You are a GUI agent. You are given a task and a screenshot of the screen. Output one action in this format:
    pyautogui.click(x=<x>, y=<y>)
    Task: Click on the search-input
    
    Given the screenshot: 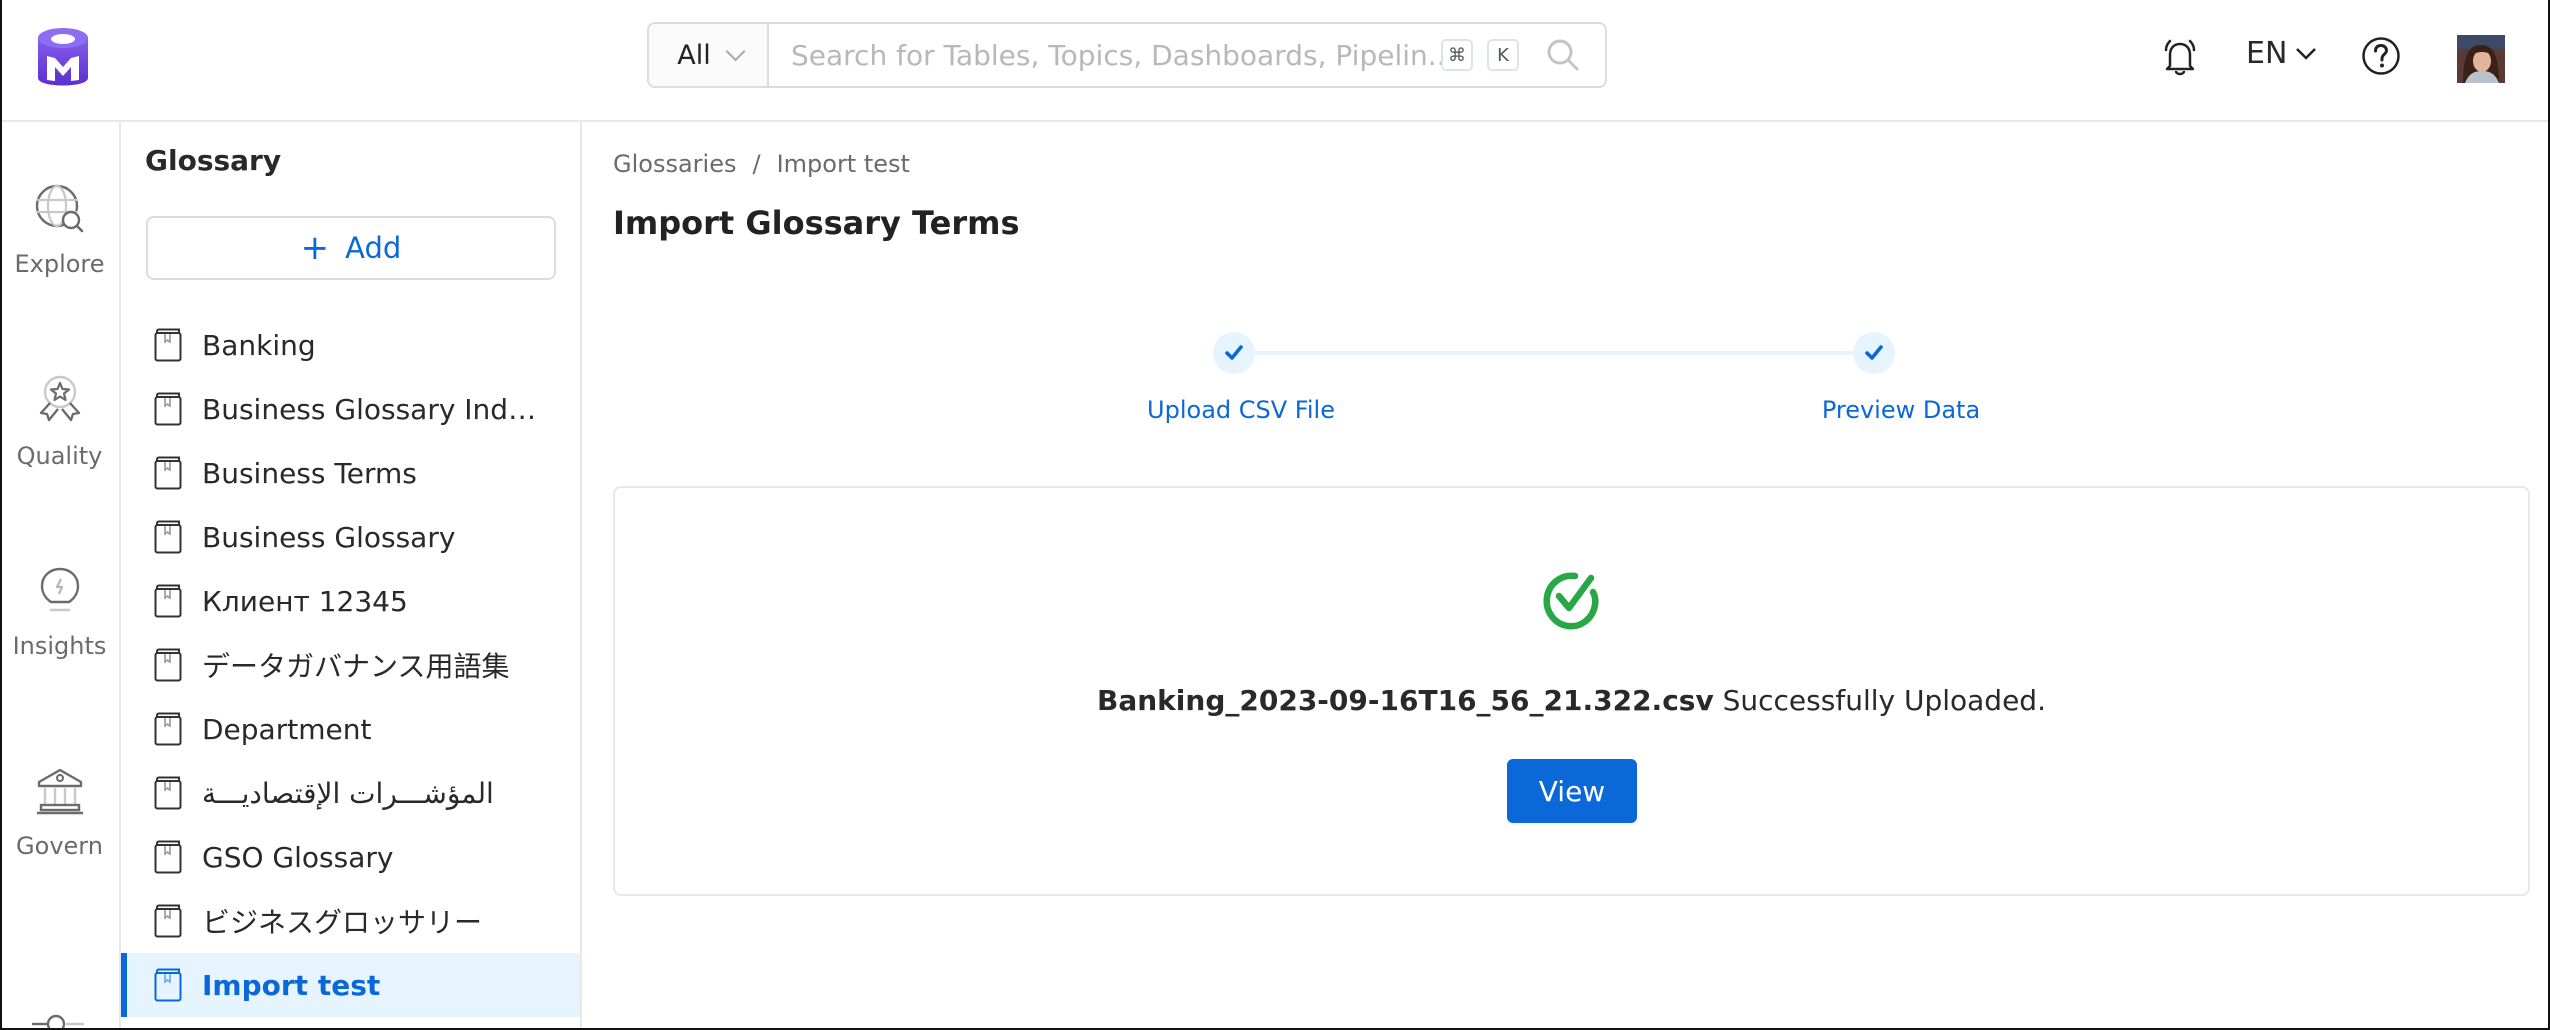 What is the action you would take?
    pyautogui.click(x=1105, y=55)
    